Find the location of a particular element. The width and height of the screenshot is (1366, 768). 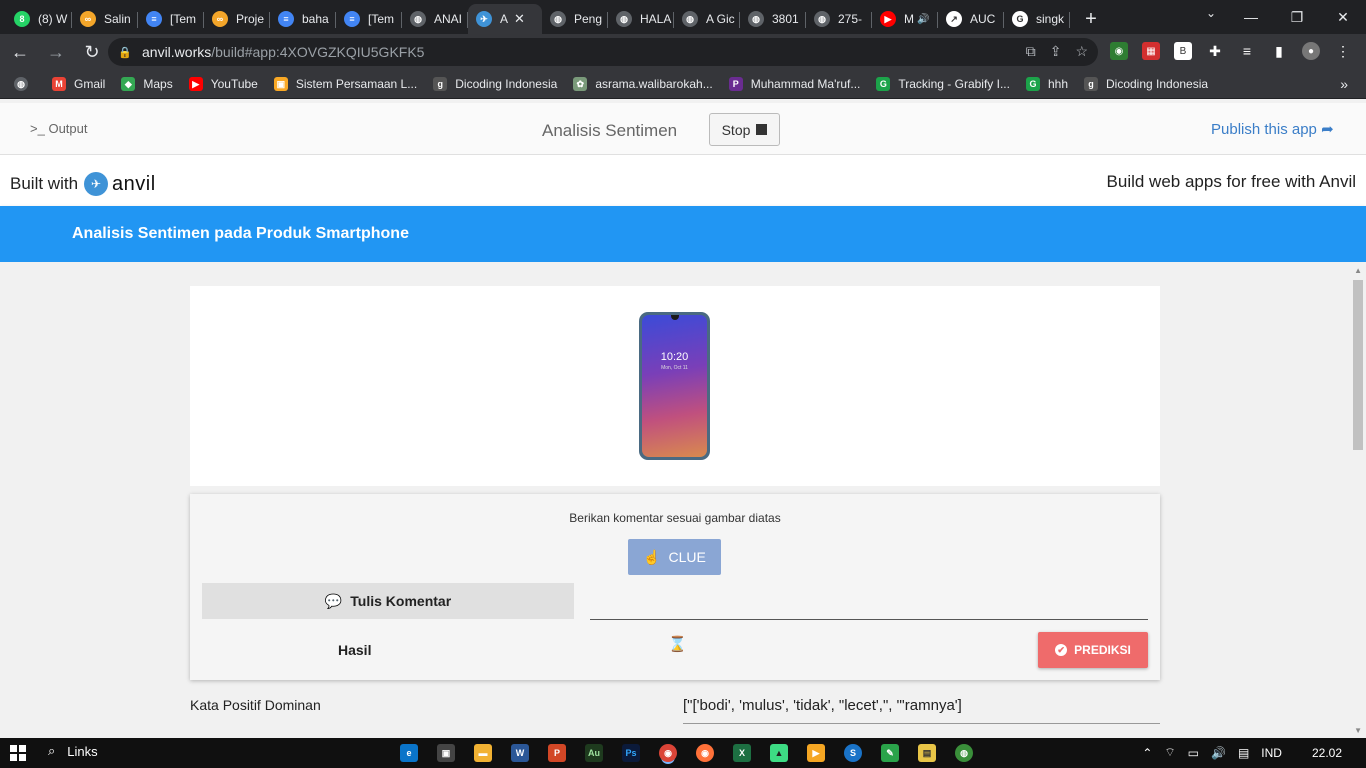

forward-icon: → is located at coordinates (56, 52).